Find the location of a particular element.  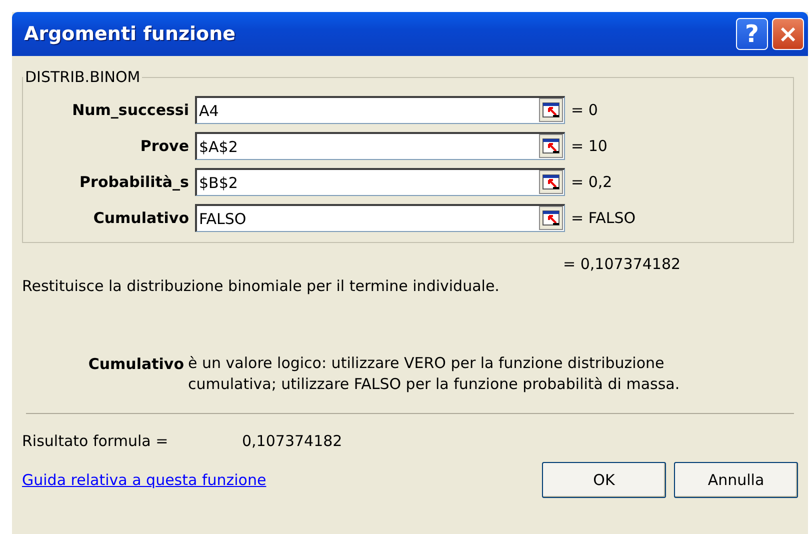

function-name: DISTRIB.BINOM is located at coordinates (83, 77).